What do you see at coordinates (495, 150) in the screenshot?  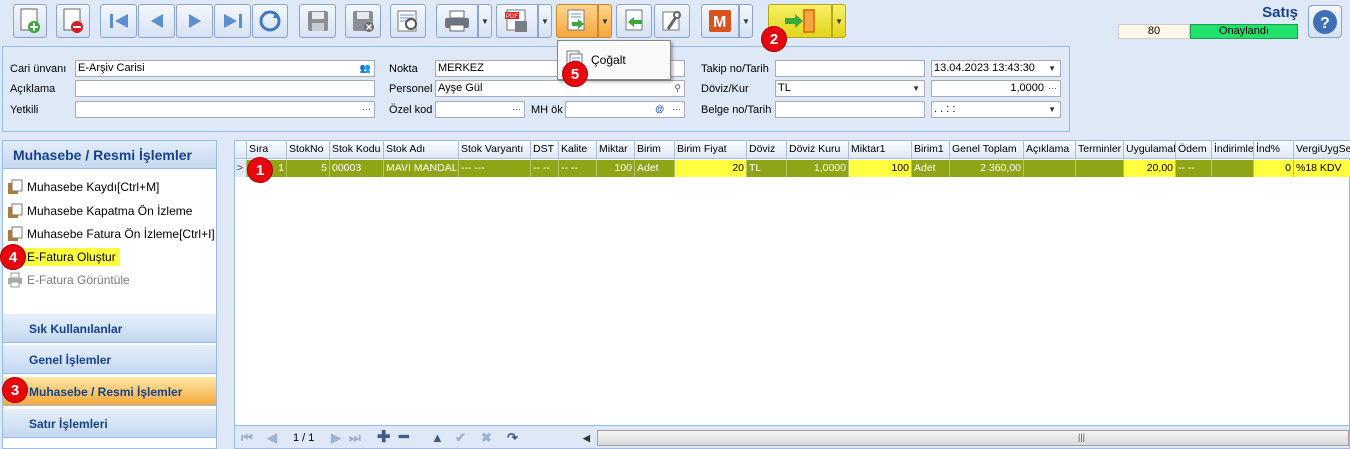 I see `column-header: Stok Varyantı` at bounding box center [495, 150].